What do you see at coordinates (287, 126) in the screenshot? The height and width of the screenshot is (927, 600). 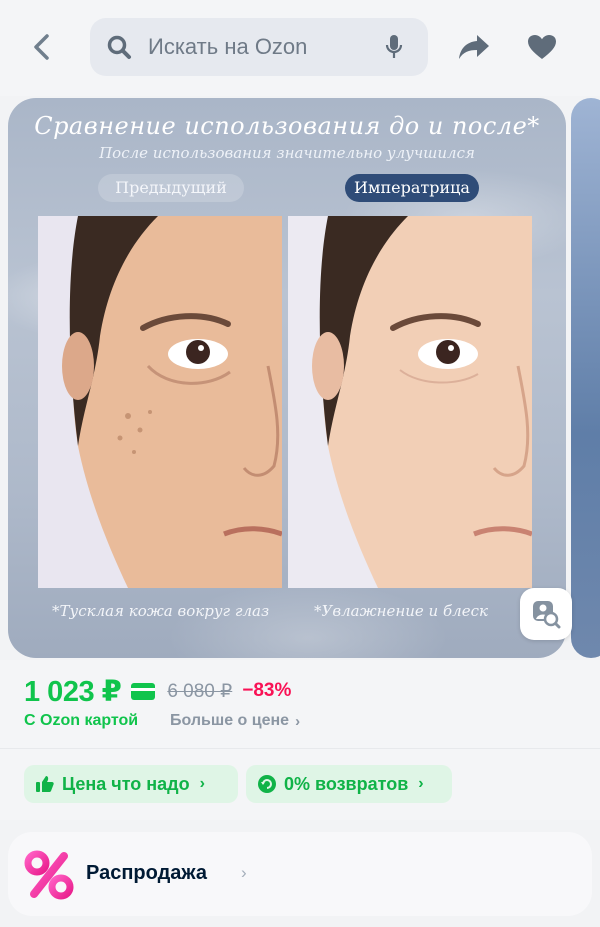 I see `comparison-title: Сравнение использования до и после*` at bounding box center [287, 126].